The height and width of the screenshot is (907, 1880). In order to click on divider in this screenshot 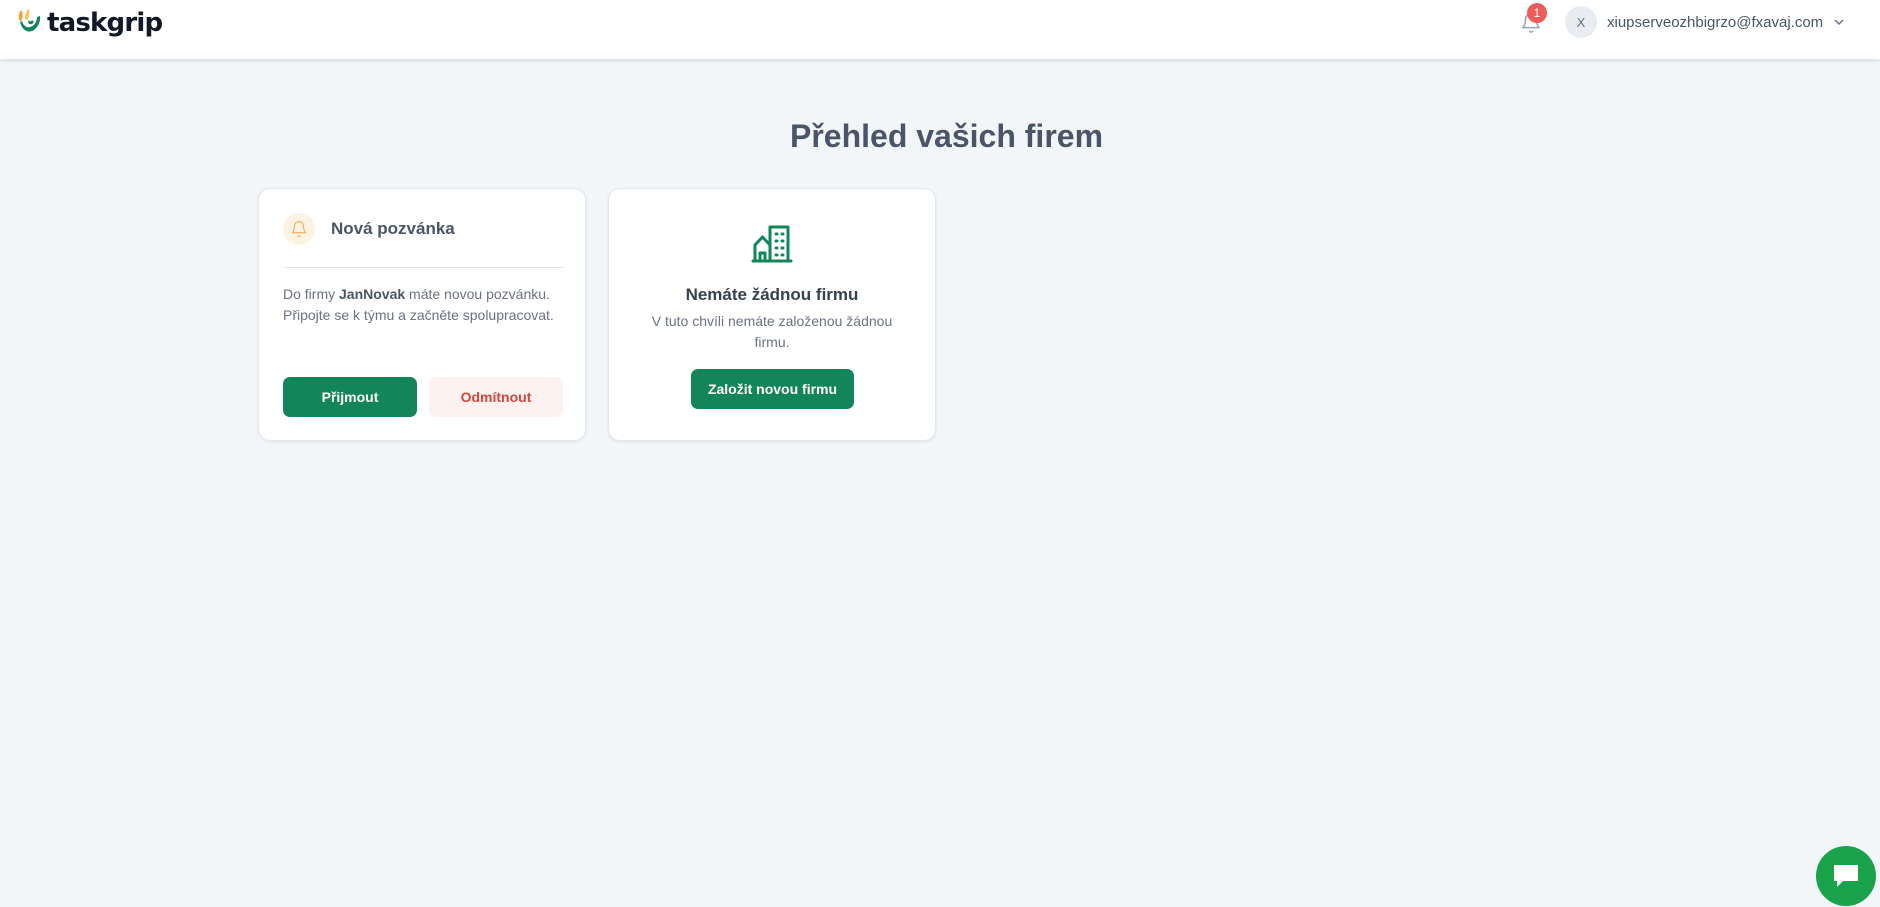, I will do `click(423, 267)`.